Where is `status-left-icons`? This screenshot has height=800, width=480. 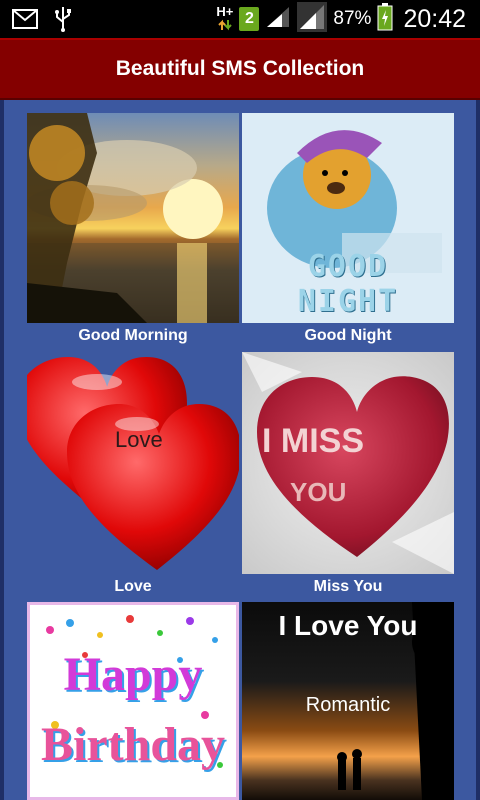
status-left-icons is located at coordinates (42, 21).